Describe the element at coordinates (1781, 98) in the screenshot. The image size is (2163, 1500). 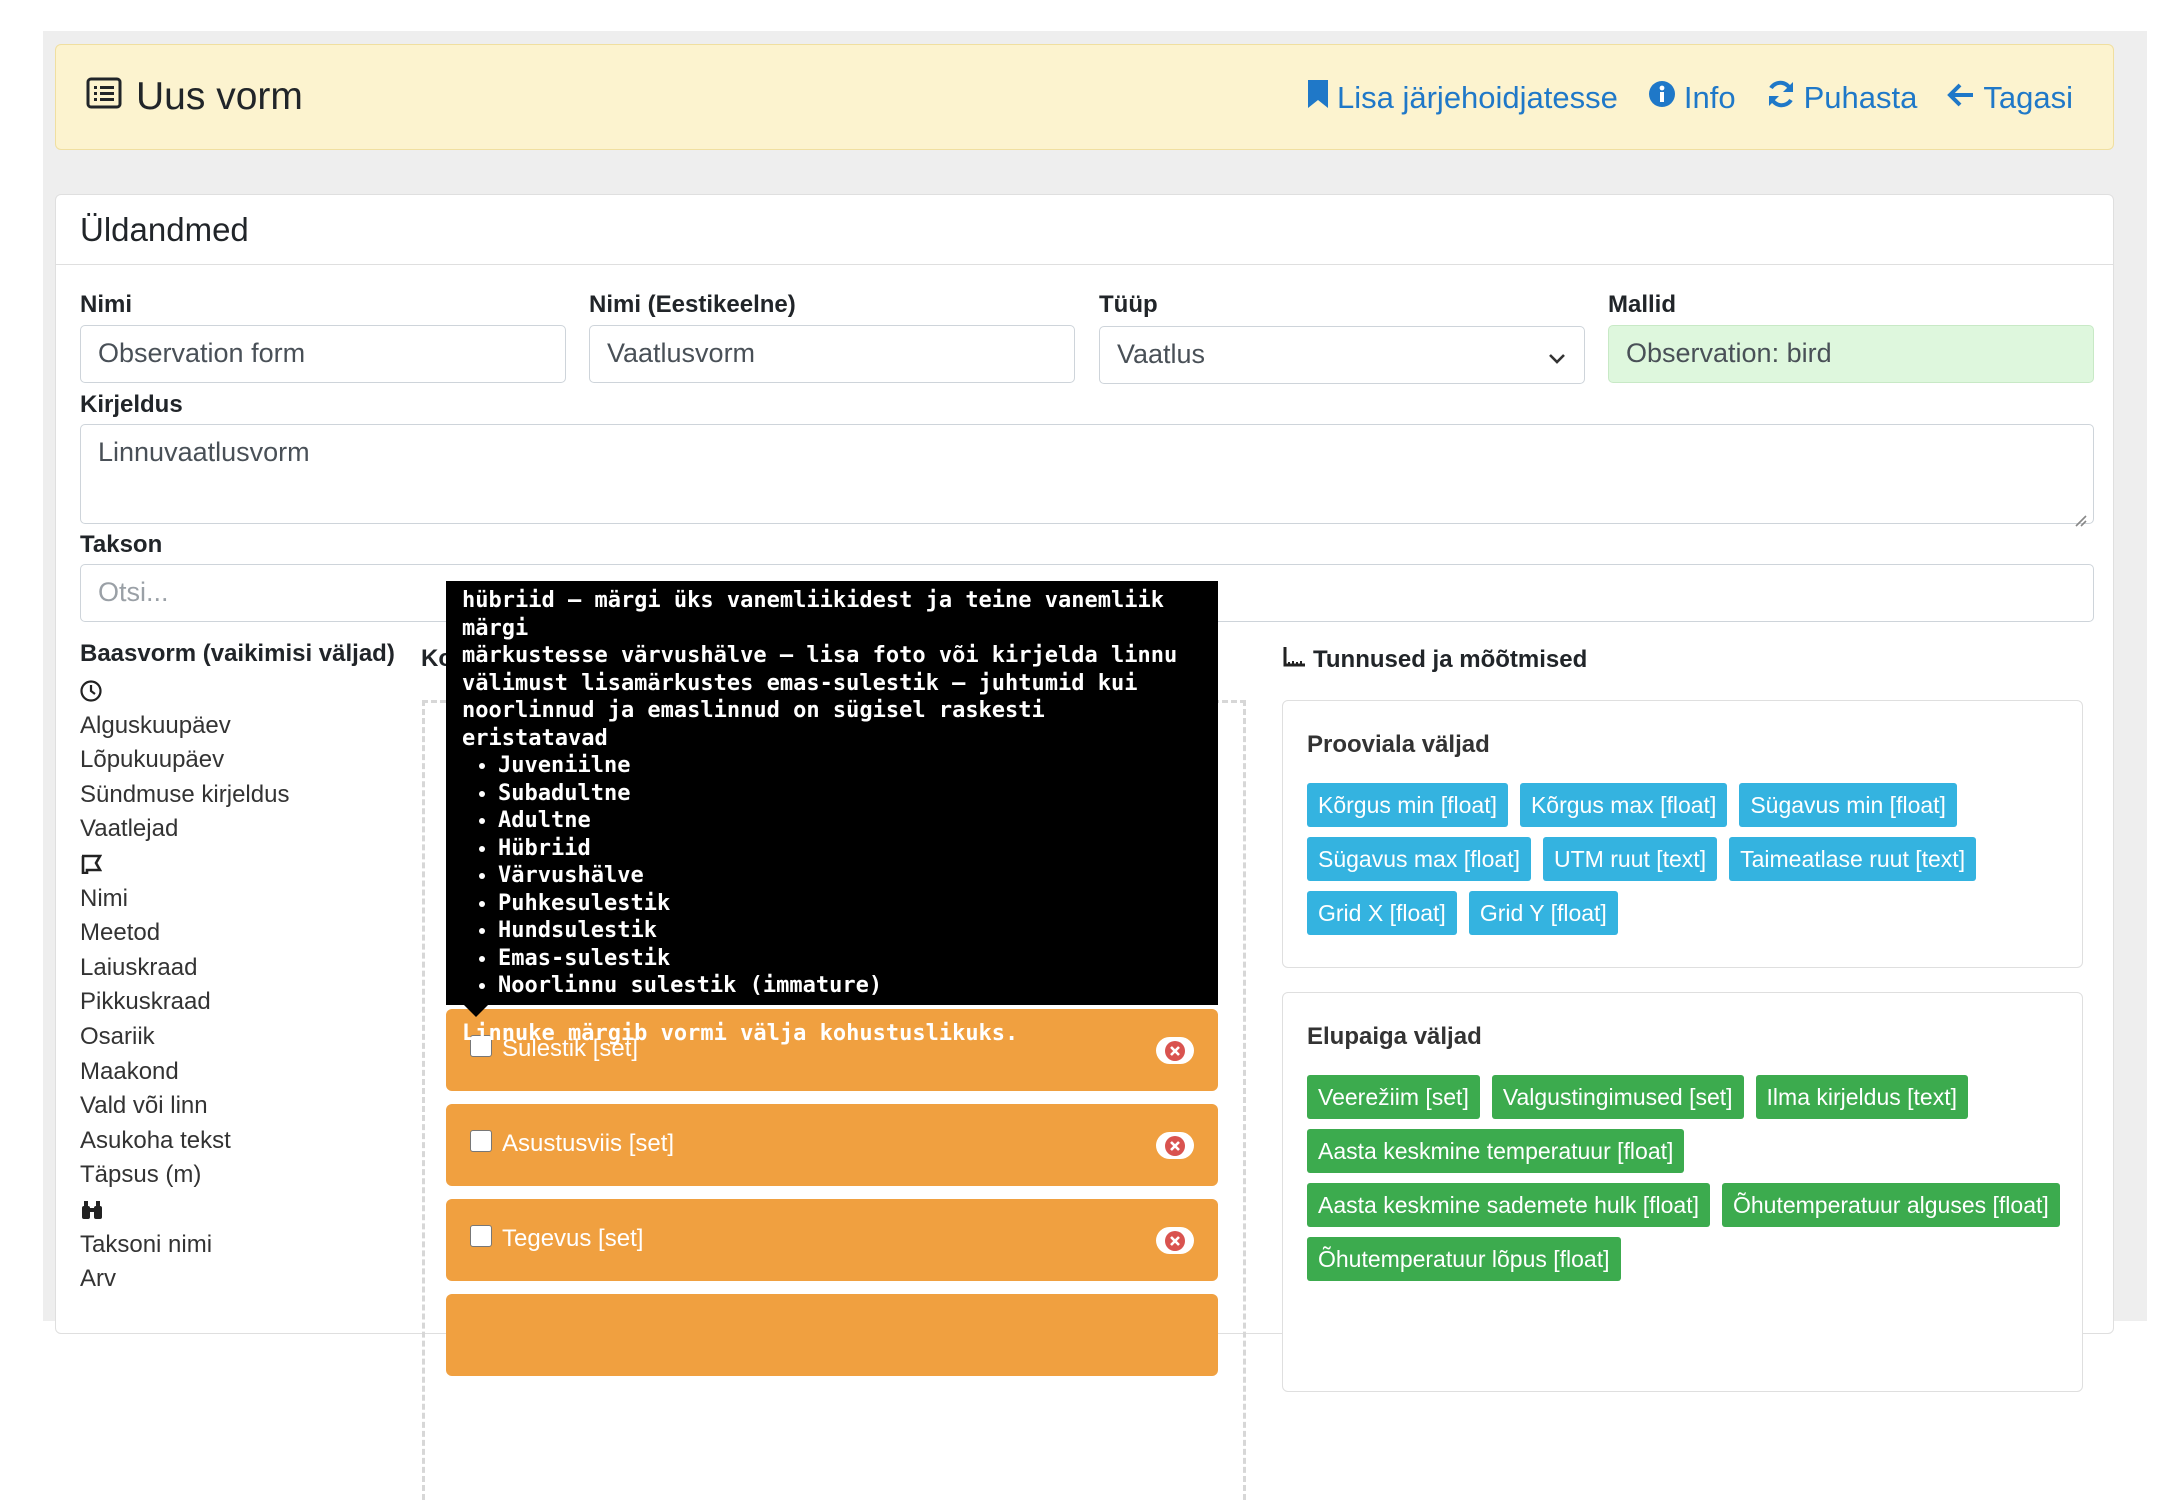
I see `refresh-icon` at that location.